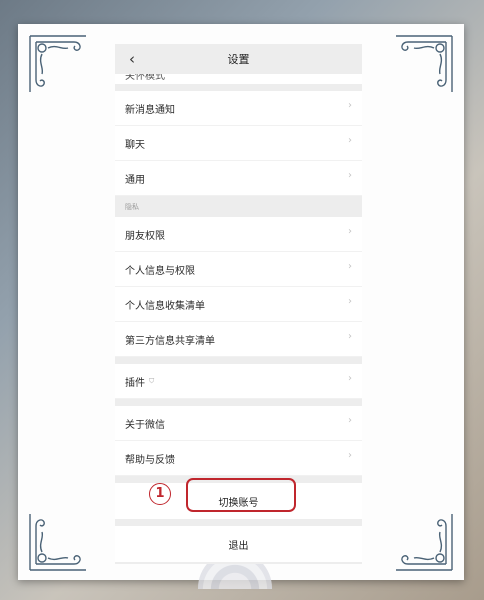 This screenshot has height=600, width=484. I want to click on nav-bar: ‹ 设置, so click(238, 59).